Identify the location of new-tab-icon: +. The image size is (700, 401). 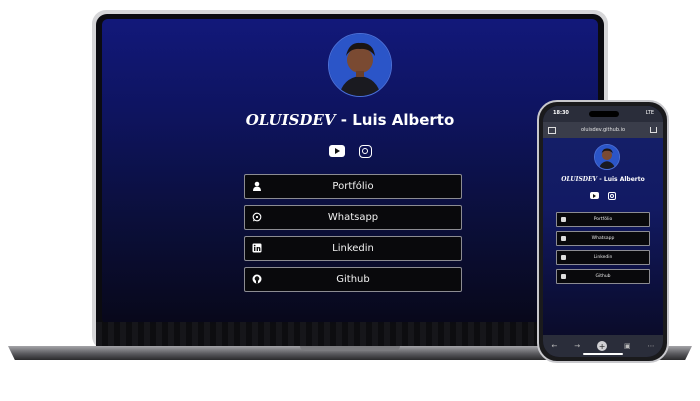
(602, 346).